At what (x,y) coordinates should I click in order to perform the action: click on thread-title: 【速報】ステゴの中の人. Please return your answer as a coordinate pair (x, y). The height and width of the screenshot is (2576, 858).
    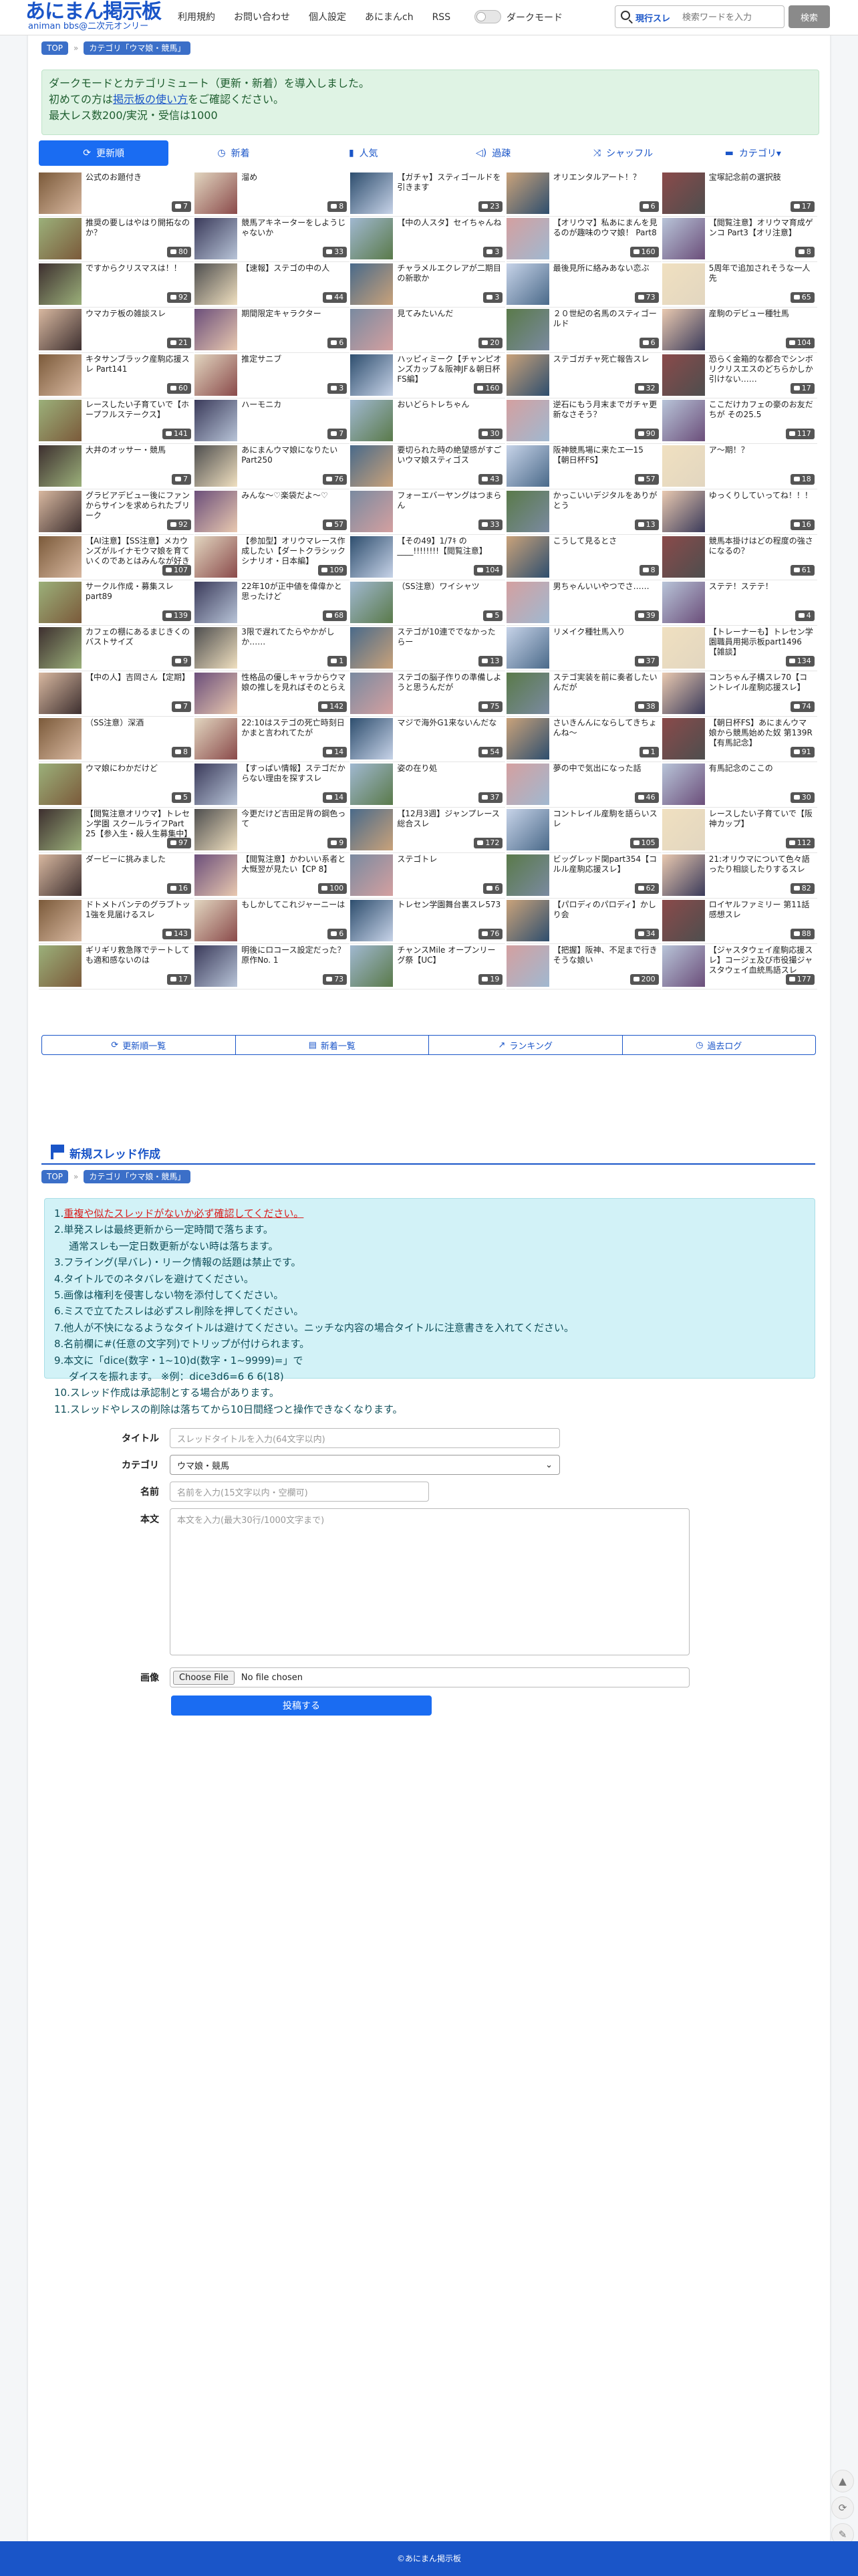
    Looking at the image, I should click on (294, 278).